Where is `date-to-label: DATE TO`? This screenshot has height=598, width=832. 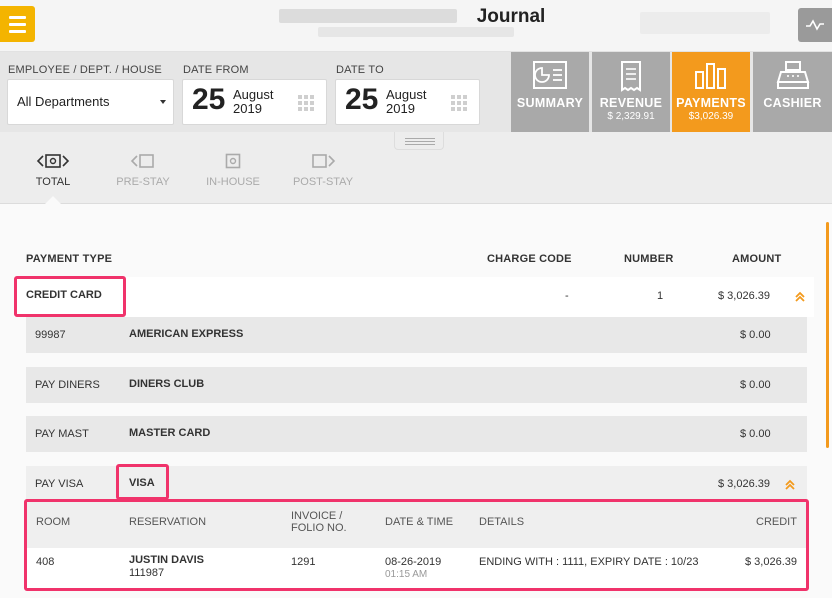
date-to-label: DATE TO is located at coordinates (360, 70).